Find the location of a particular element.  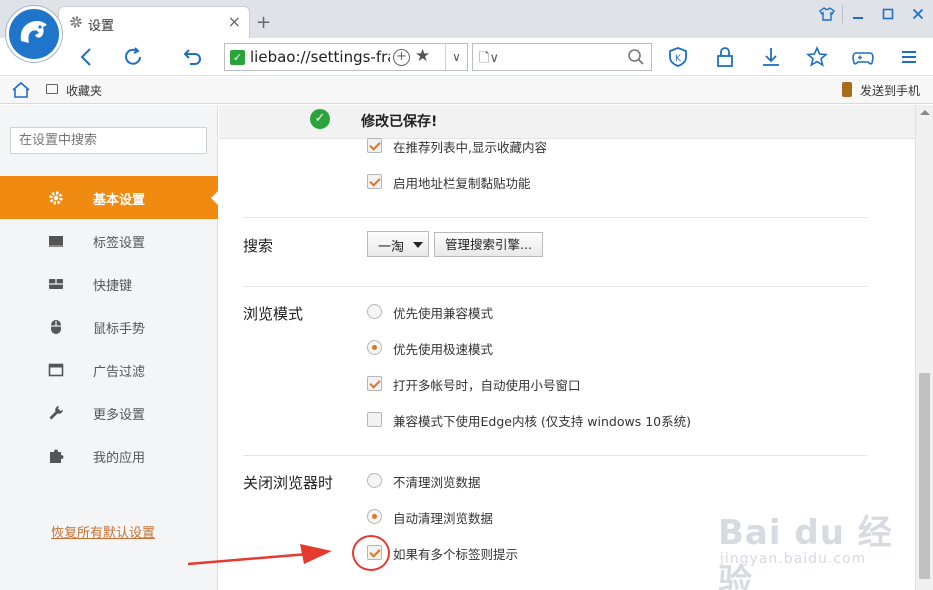

option-label: 如果有多个标签则提示 is located at coordinates (456, 554).